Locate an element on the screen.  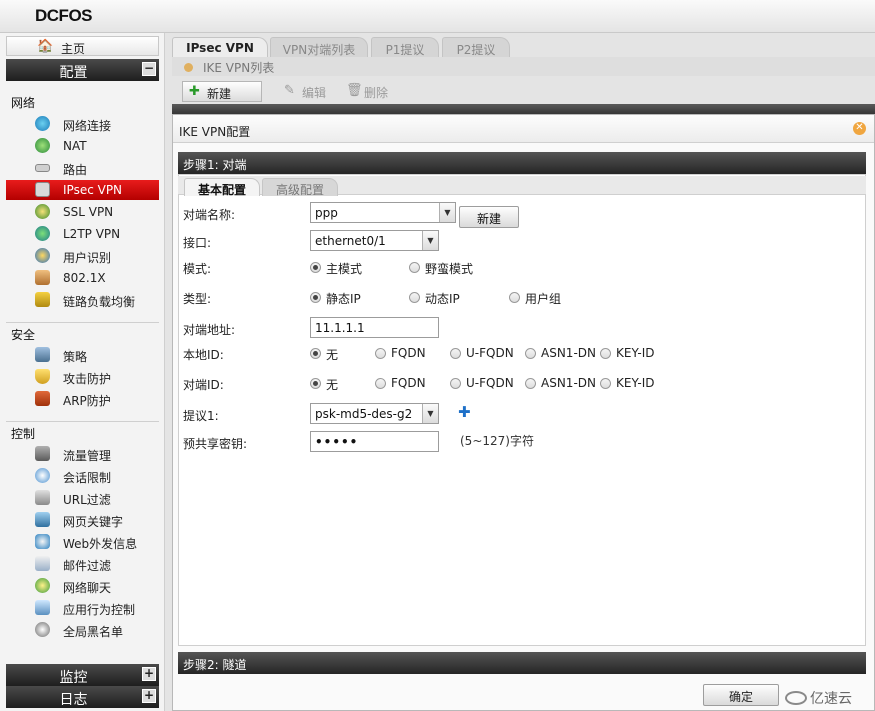
sidebar-item-url-filter: URL过滤 is located at coordinates (82, 498).